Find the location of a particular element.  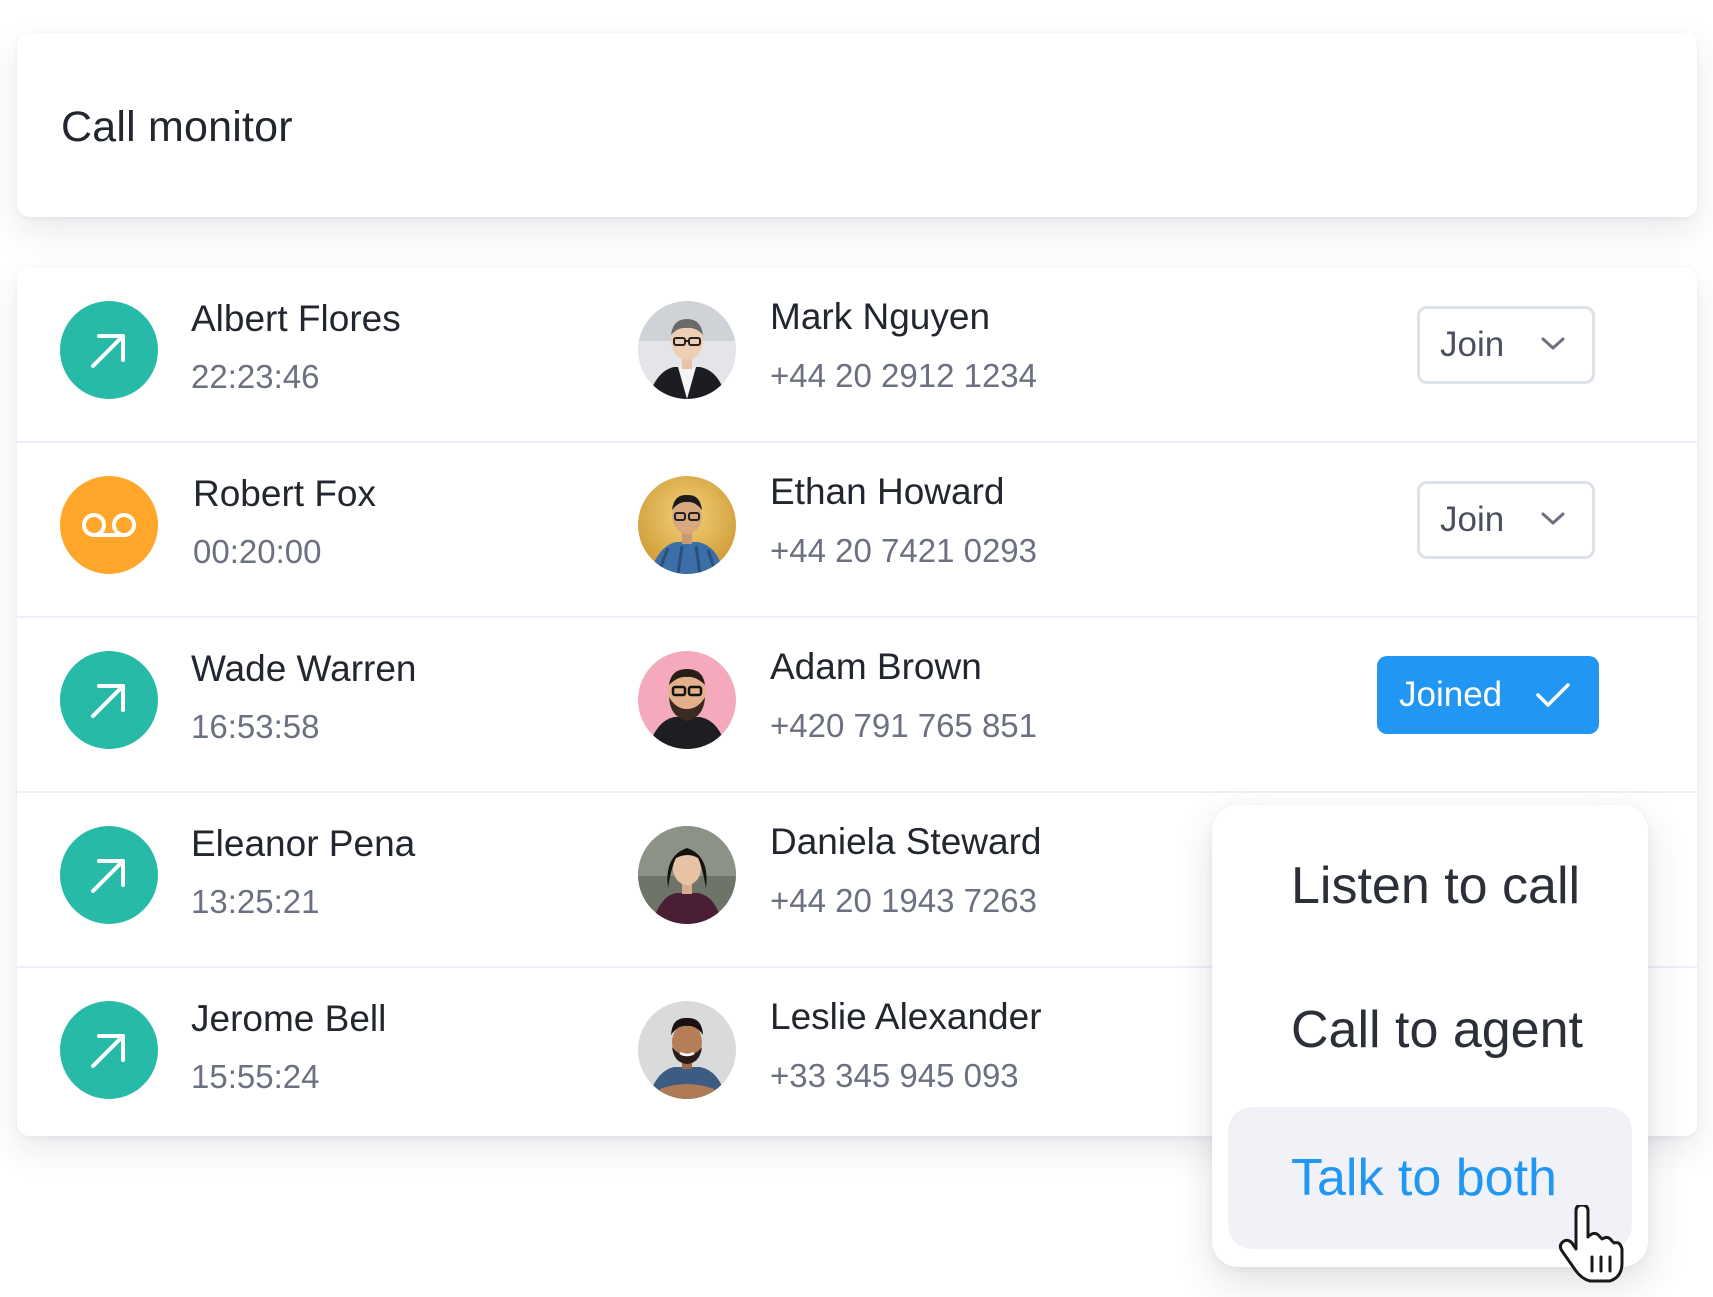

joined-button: Joined is located at coordinates (1488, 695).